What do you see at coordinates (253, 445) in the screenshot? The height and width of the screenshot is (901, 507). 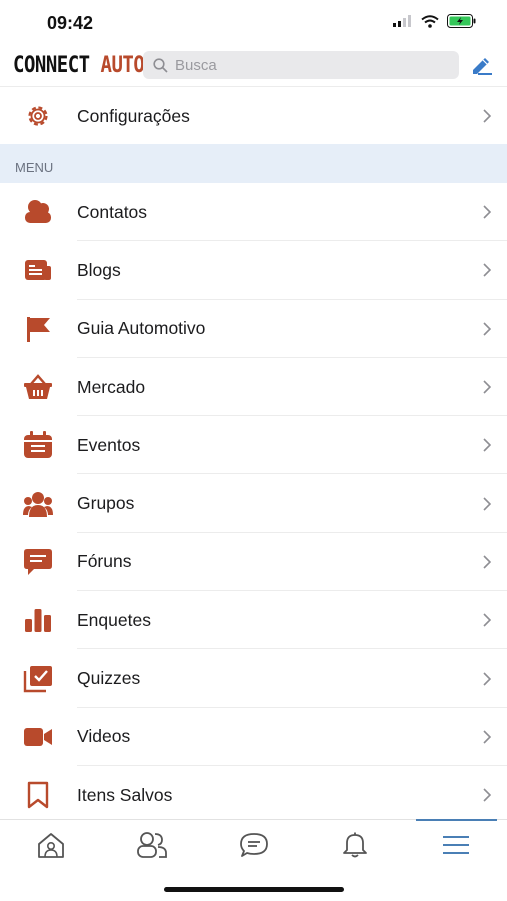 I see `menu-item-eventos: Eventos` at bounding box center [253, 445].